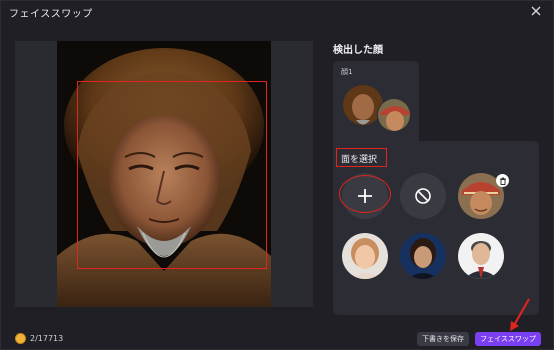 This screenshot has height=350, width=554. I want to click on face-option-woman-blonde, so click(365, 256).